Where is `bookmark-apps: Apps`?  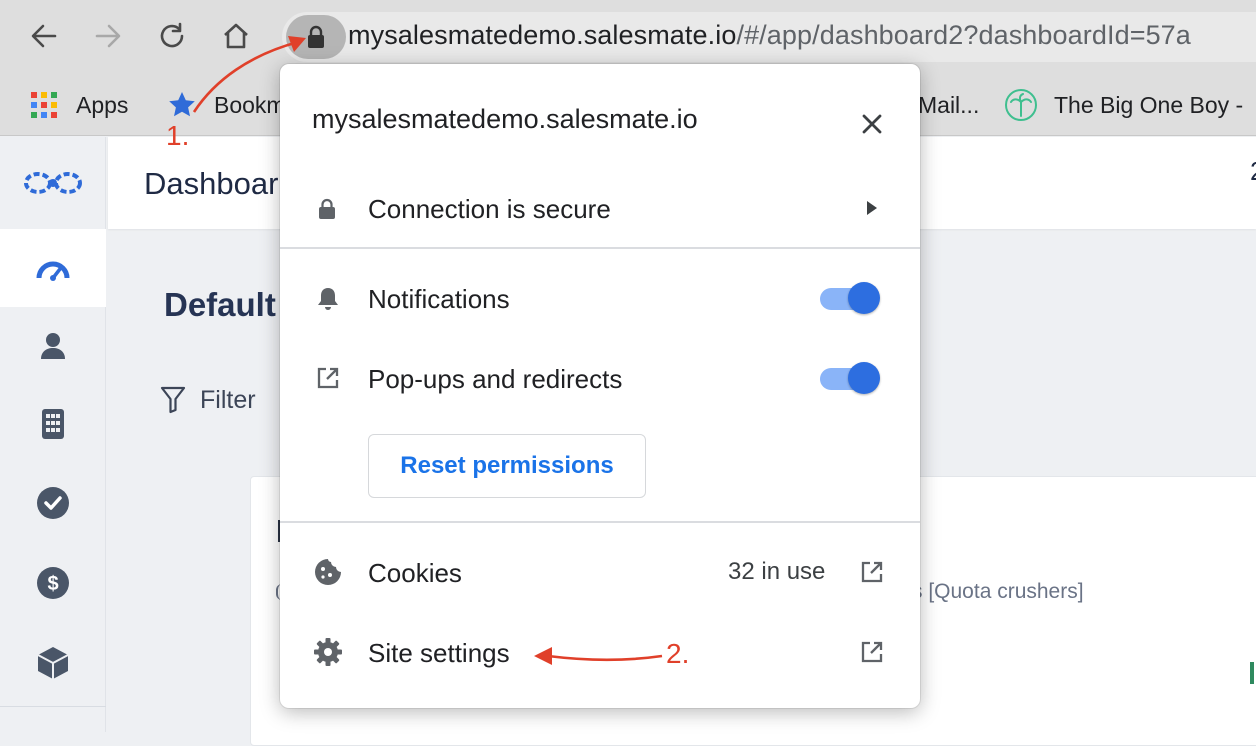 bookmark-apps: Apps is located at coordinates (79, 105).